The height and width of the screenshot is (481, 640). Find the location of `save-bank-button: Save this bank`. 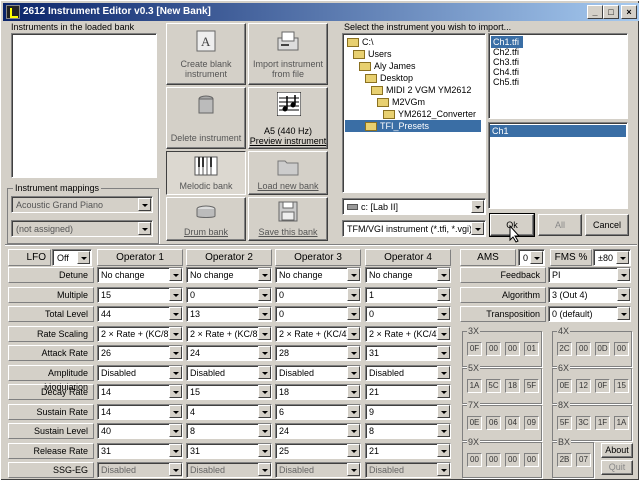

save-bank-button: Save this bank is located at coordinates (288, 219).